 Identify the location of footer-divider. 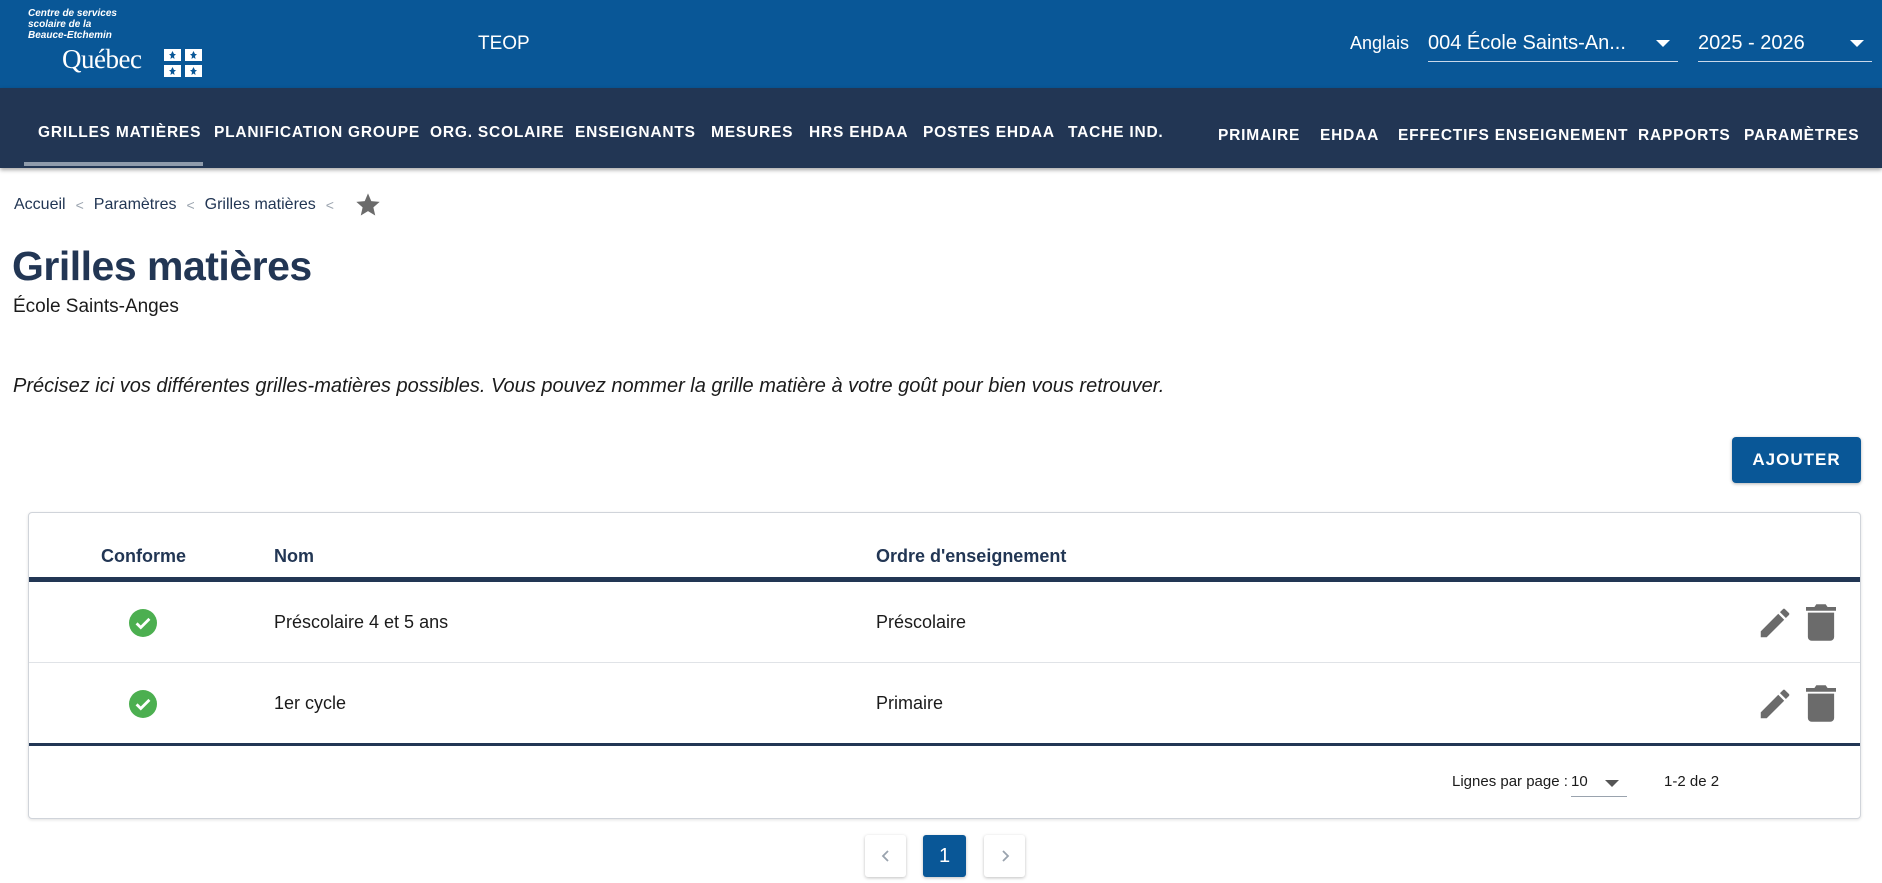
(944, 744).